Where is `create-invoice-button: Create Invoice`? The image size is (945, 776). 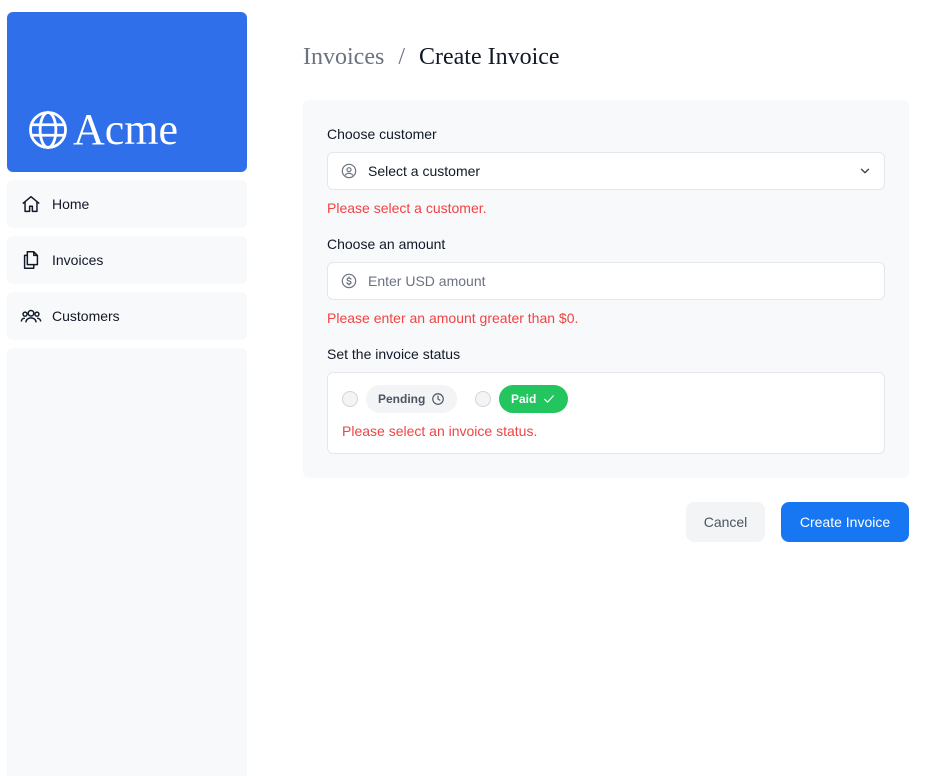 create-invoice-button: Create Invoice is located at coordinates (845, 522).